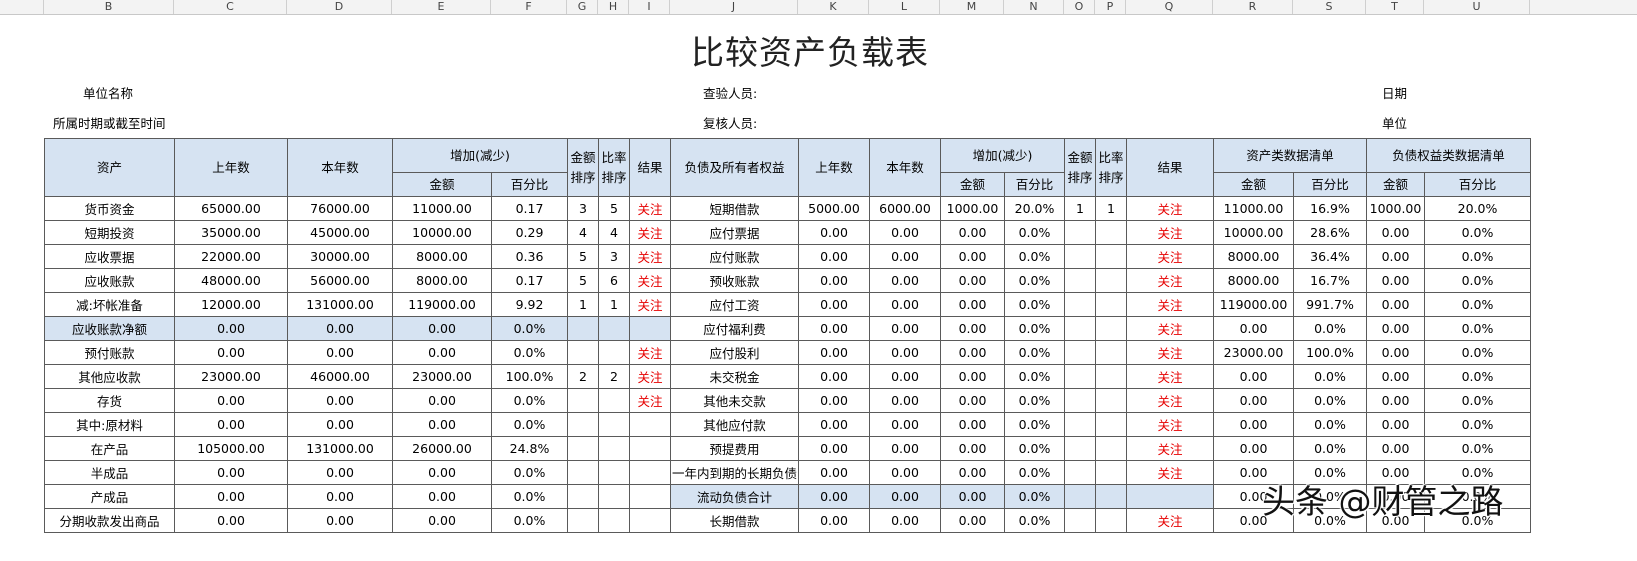 The height and width of the screenshot is (561, 1637). I want to click on table-cell: 16.7%, so click(1330, 280).